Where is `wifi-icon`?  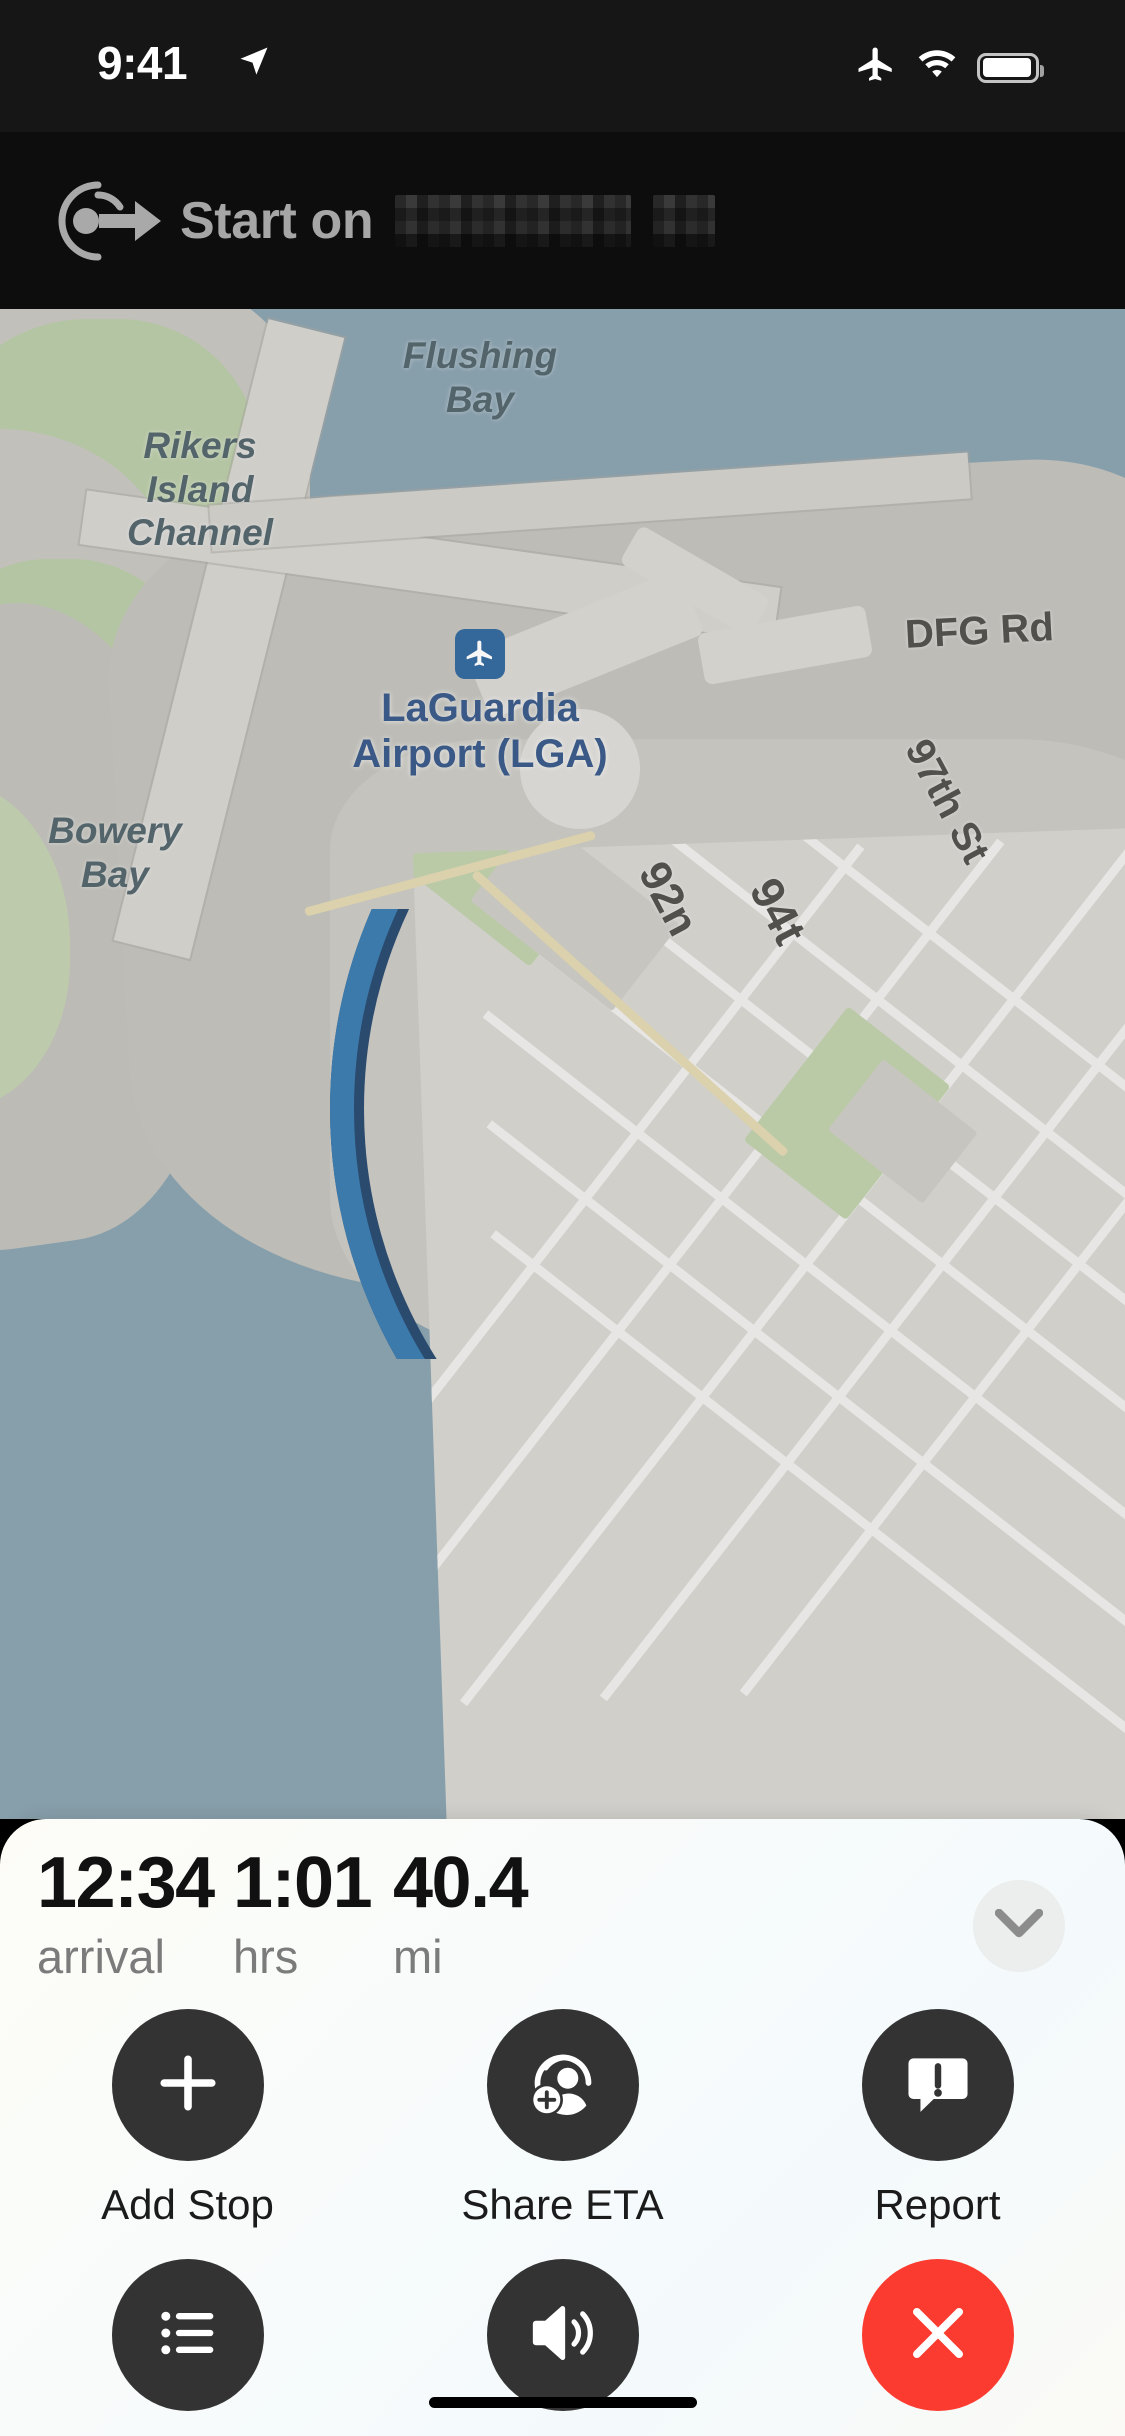
wifi-icon is located at coordinates (937, 67).